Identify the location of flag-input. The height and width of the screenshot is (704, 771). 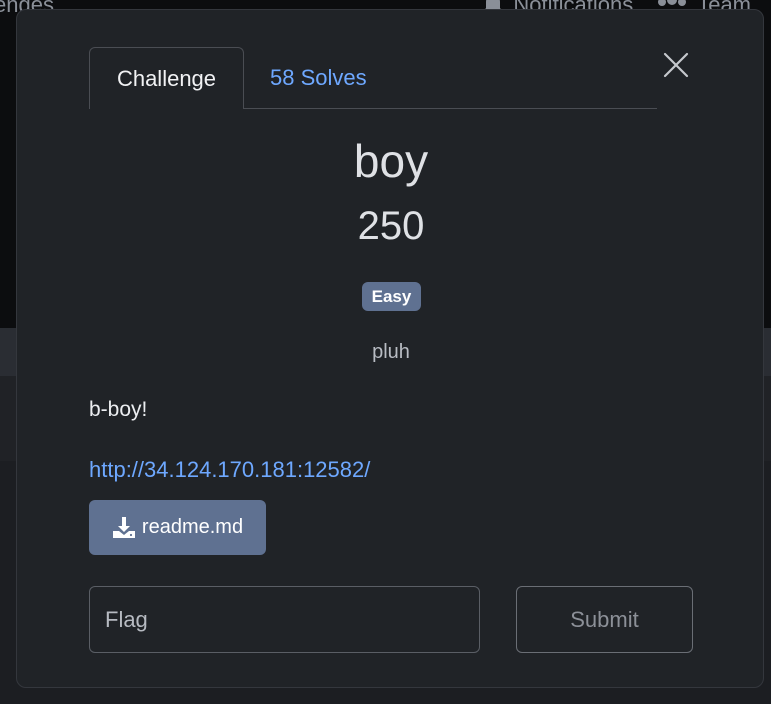
(284, 619).